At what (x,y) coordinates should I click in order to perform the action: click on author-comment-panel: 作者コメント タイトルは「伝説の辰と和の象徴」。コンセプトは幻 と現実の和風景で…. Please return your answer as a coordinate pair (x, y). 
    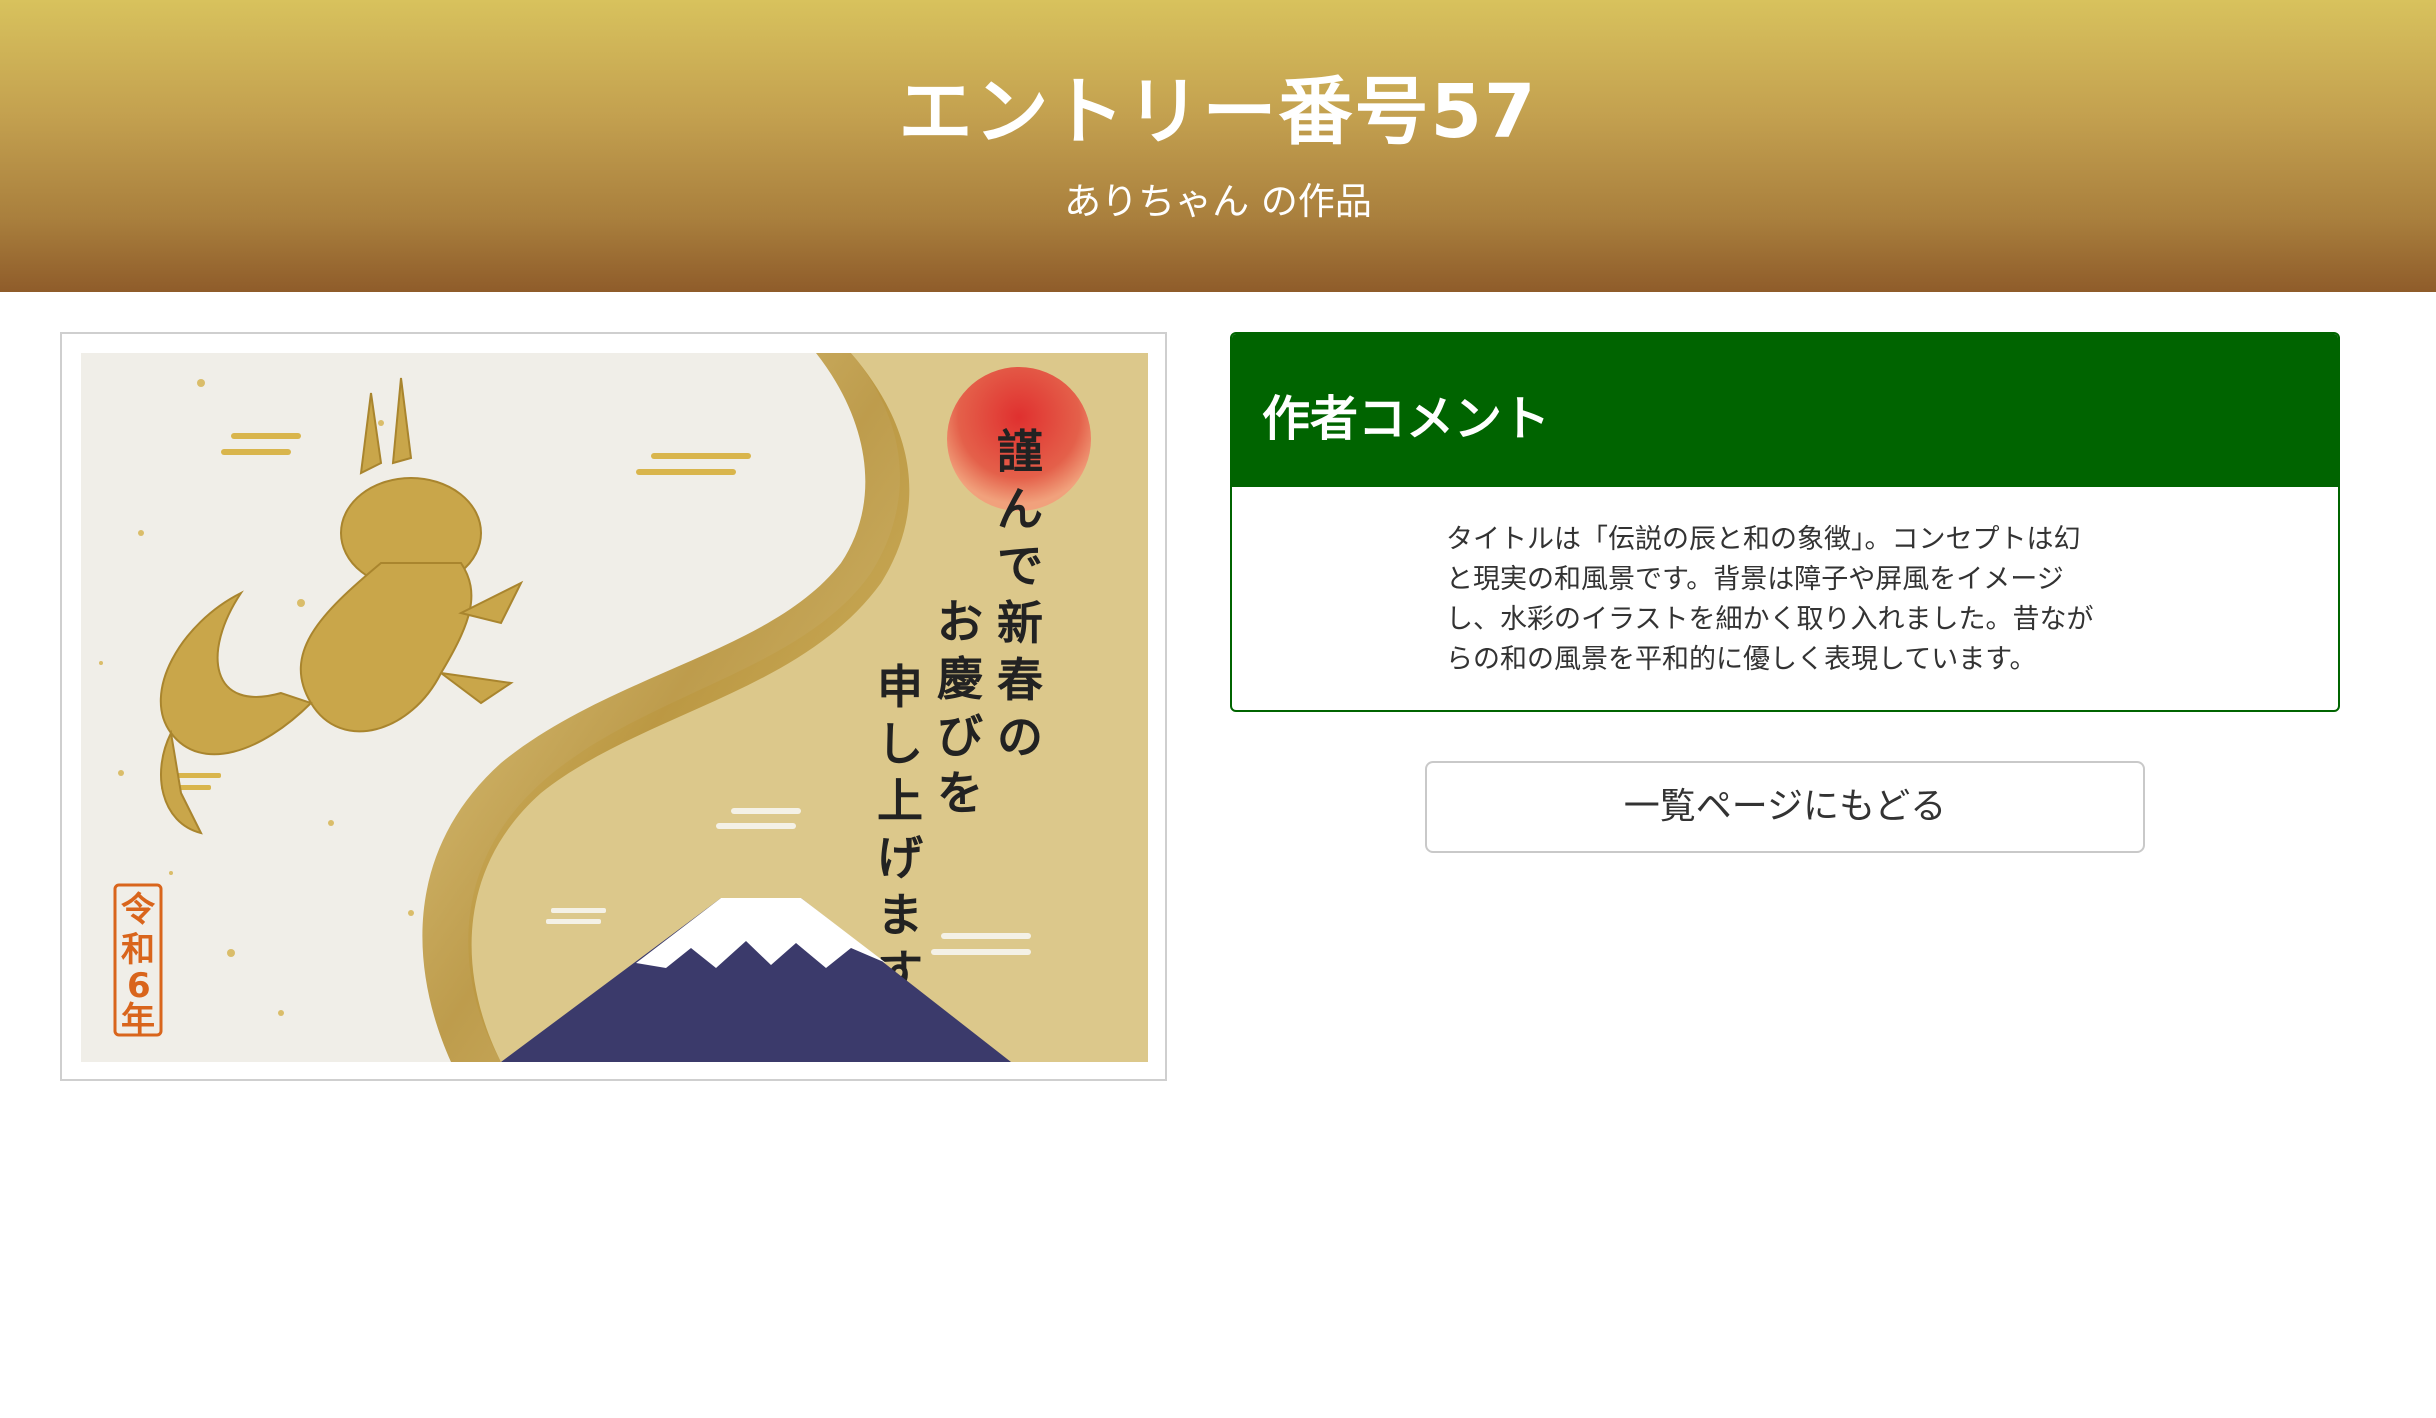
    Looking at the image, I should click on (1785, 522).